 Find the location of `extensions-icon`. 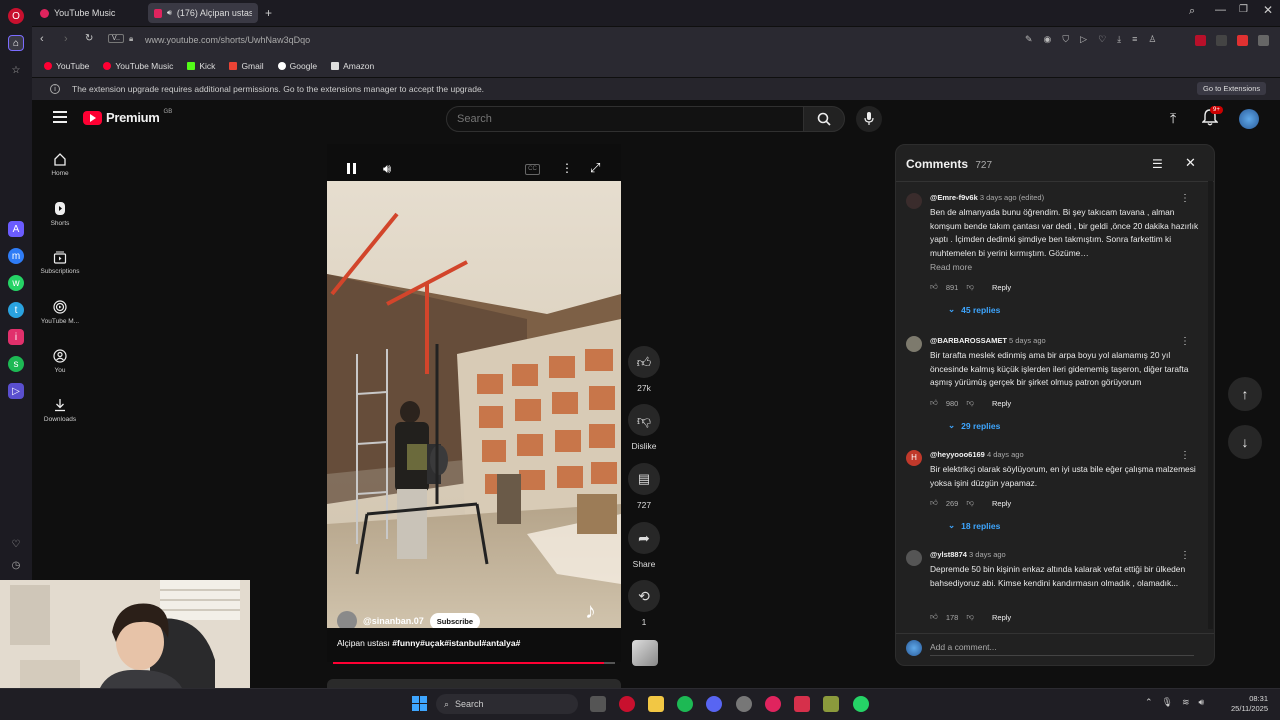

extensions-icon is located at coordinates (1263, 40).